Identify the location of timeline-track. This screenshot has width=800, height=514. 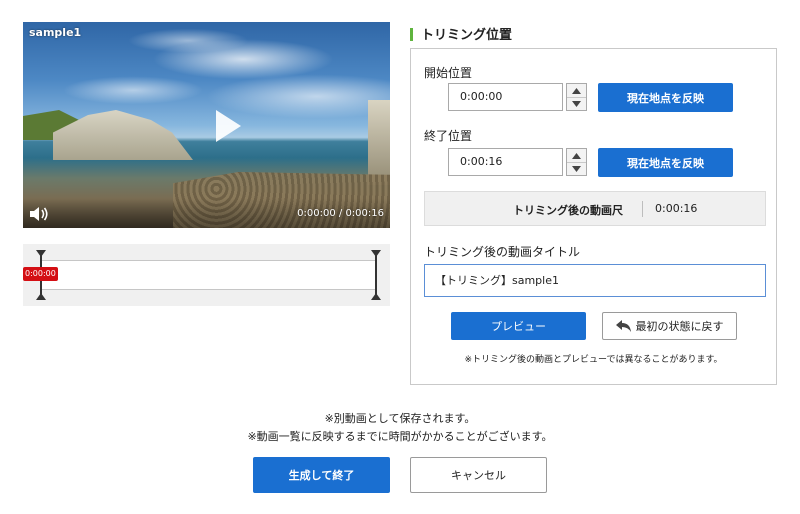
(208, 275).